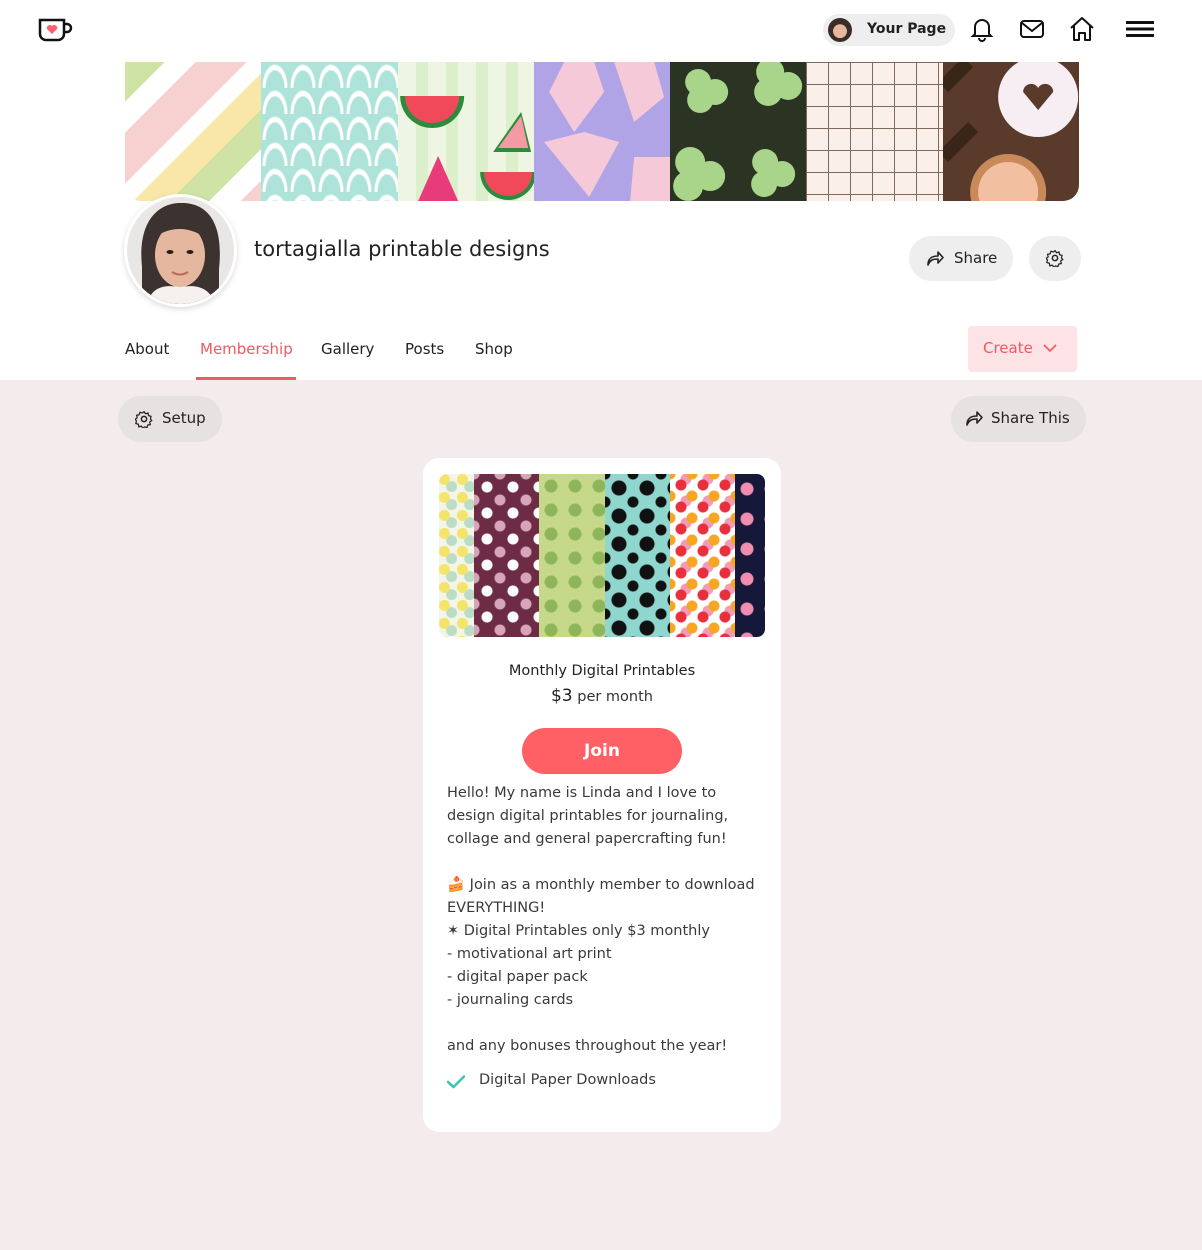  What do you see at coordinates (1030, 418) in the screenshot?
I see `share-this-label: Share This` at bounding box center [1030, 418].